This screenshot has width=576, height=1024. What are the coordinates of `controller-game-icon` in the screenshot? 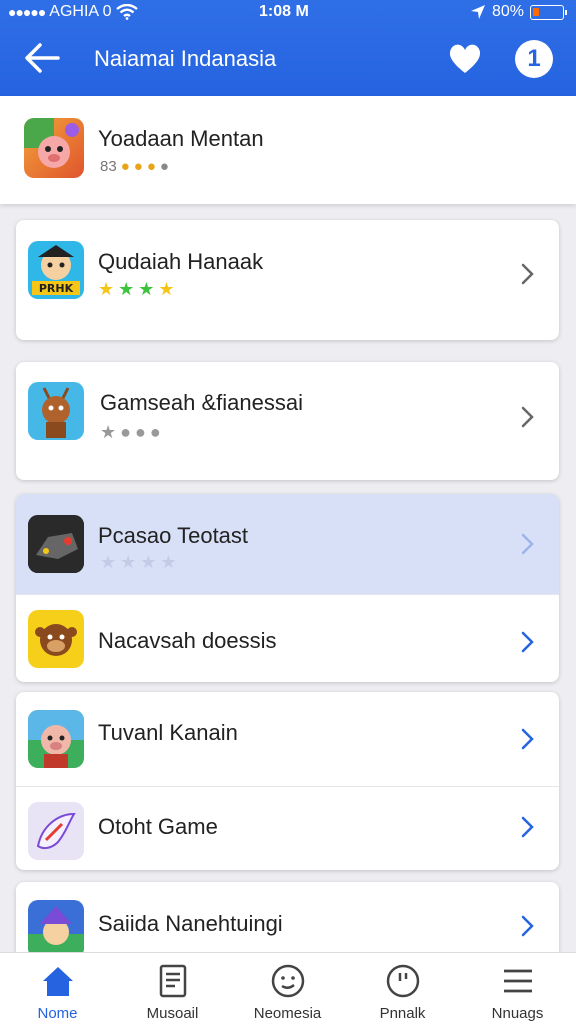 It's located at (56, 544).